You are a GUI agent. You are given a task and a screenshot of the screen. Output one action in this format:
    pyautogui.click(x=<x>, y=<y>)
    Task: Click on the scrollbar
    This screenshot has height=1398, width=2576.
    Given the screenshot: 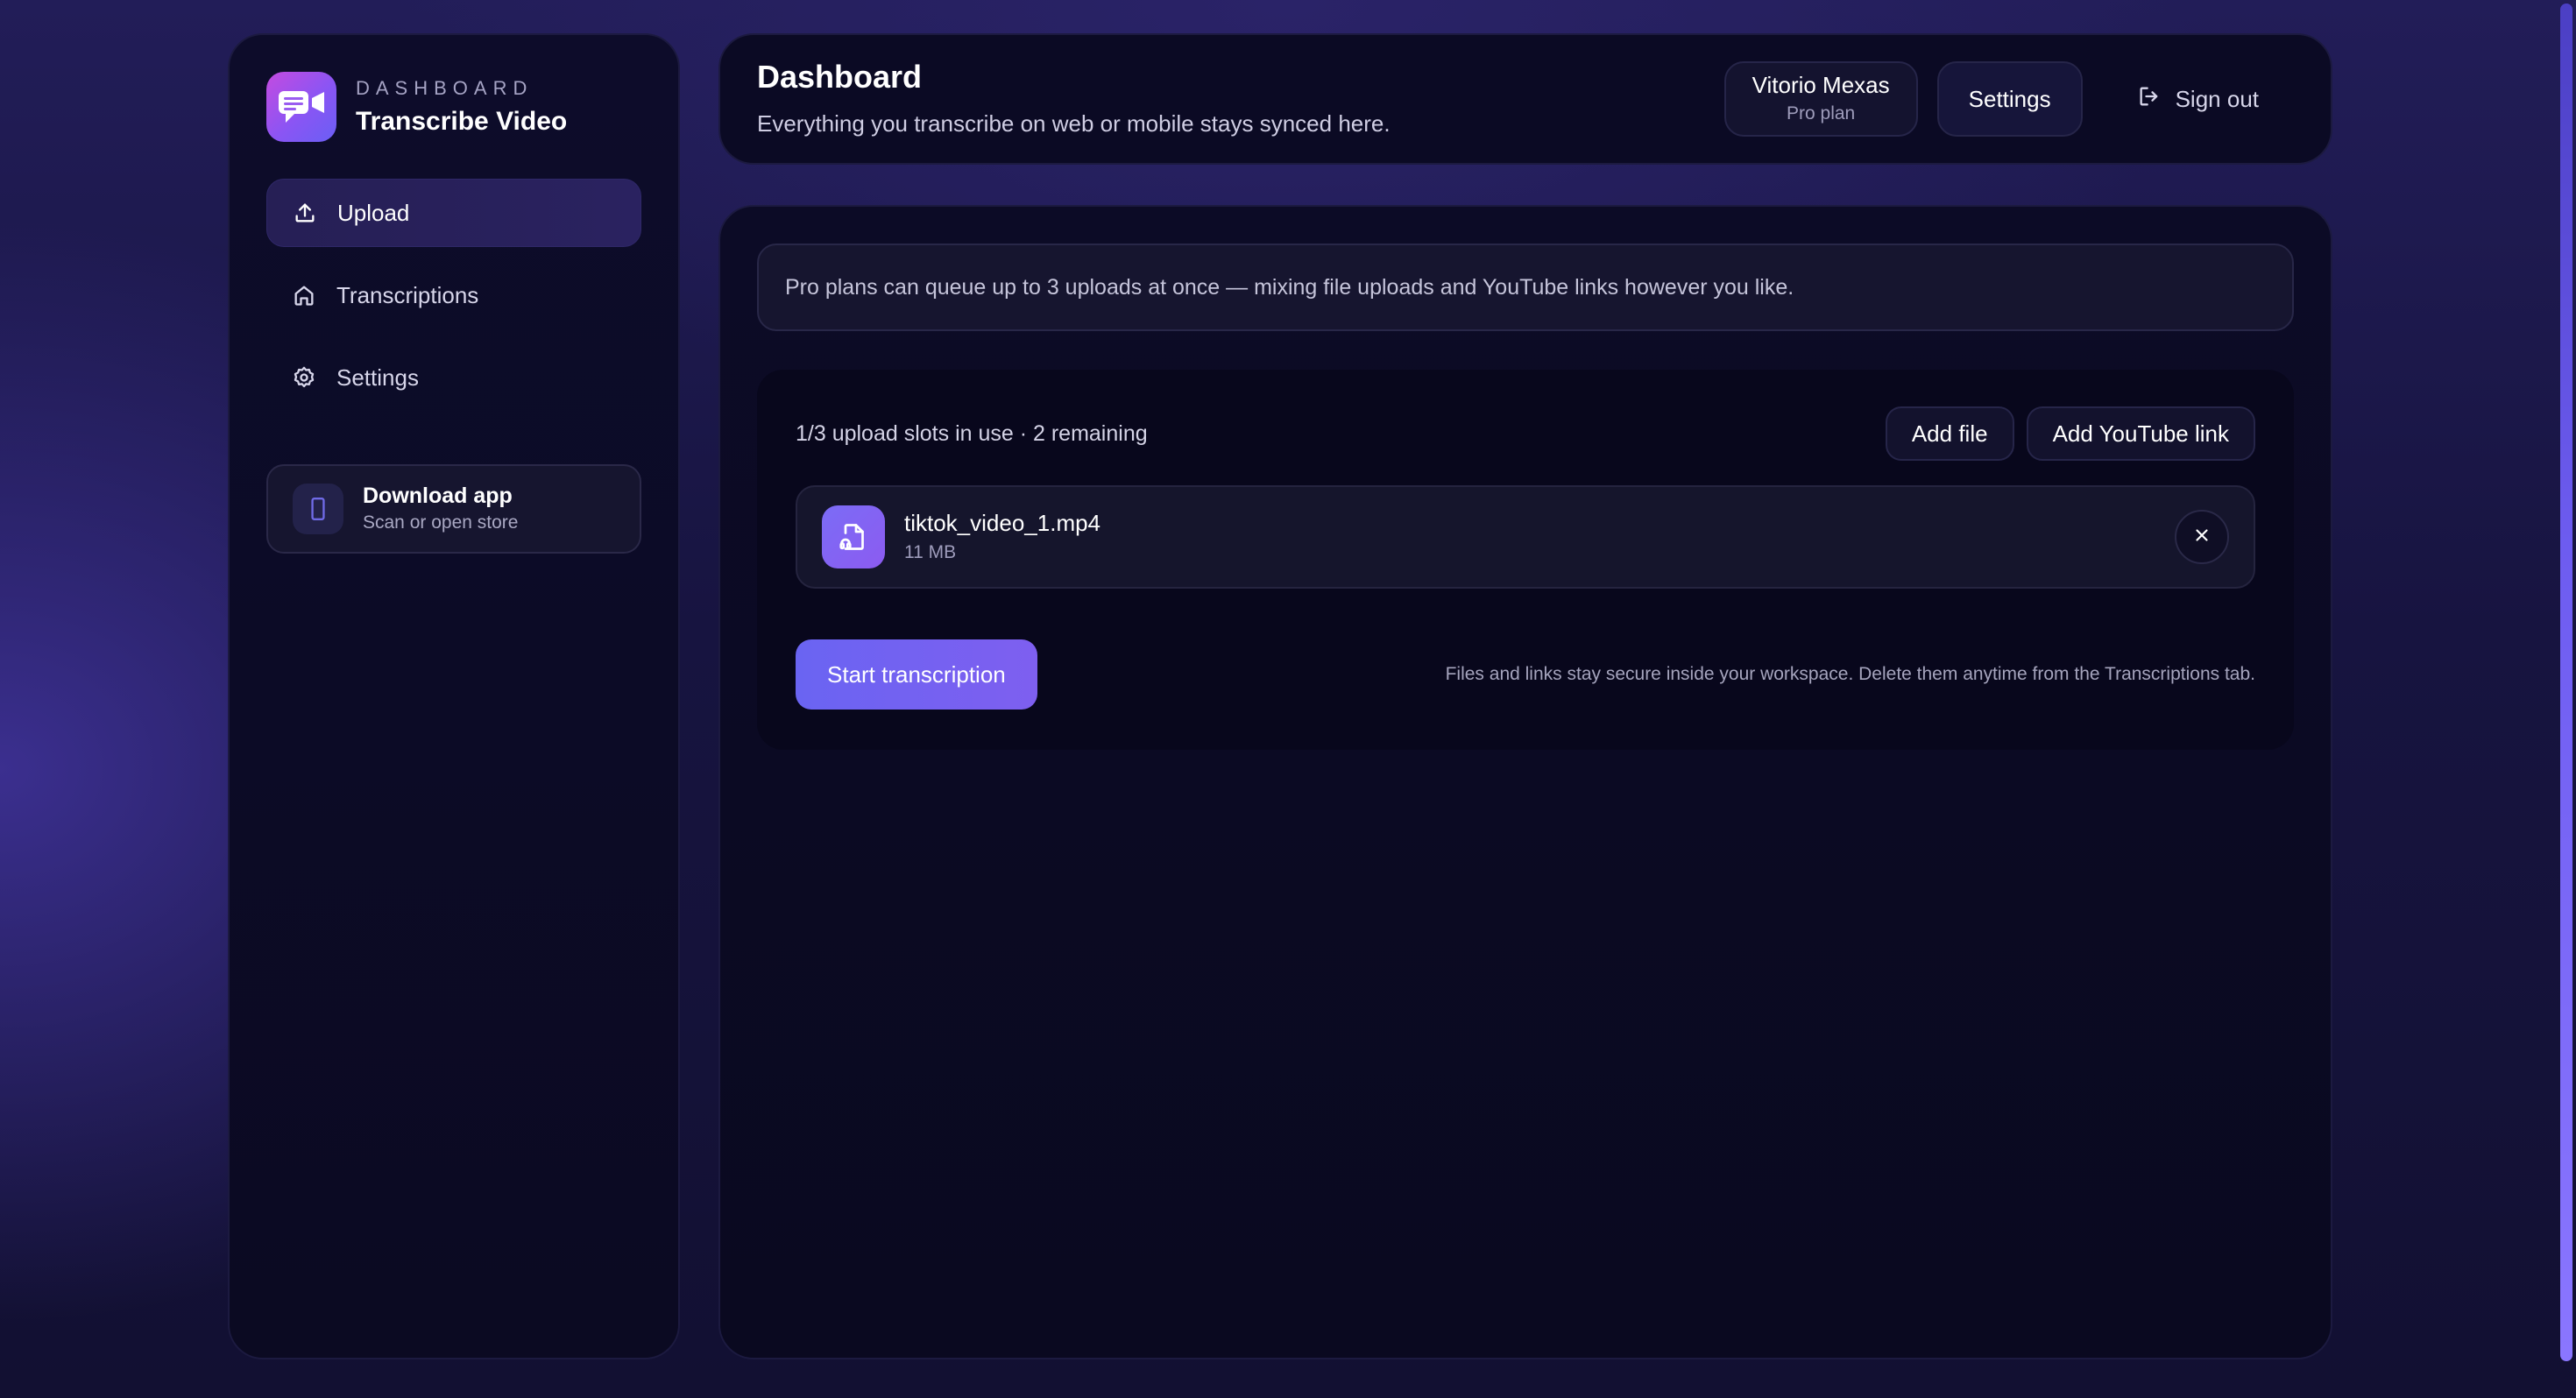 What is the action you would take?
    pyautogui.click(x=2566, y=699)
    